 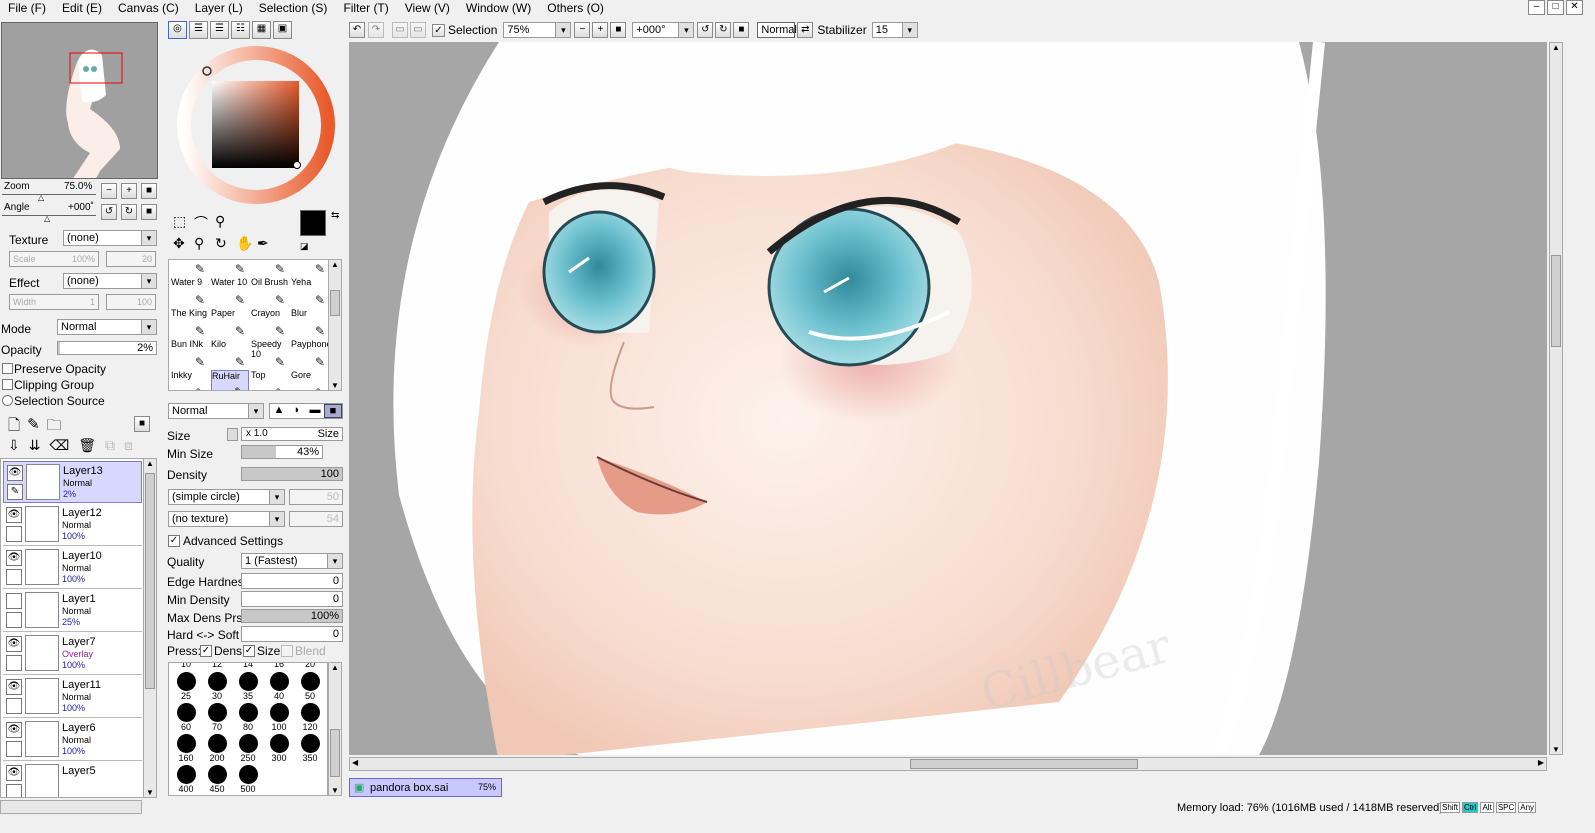 I want to click on move-icon: ✥, so click(x=183, y=246).